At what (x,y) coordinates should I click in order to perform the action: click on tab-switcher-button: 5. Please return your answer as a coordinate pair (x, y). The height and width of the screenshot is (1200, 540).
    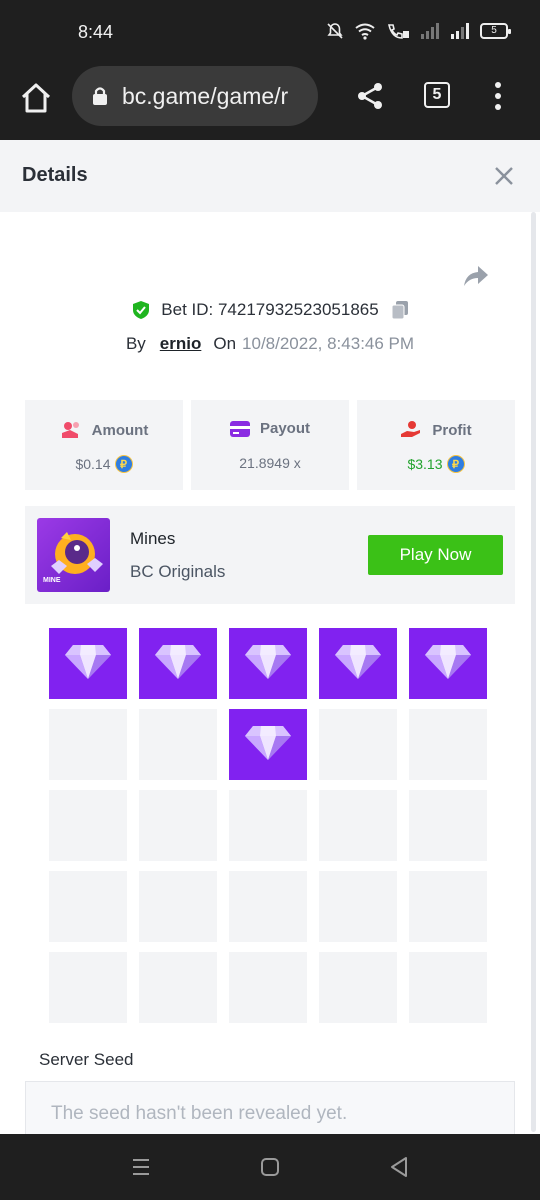
    Looking at the image, I should click on (437, 95).